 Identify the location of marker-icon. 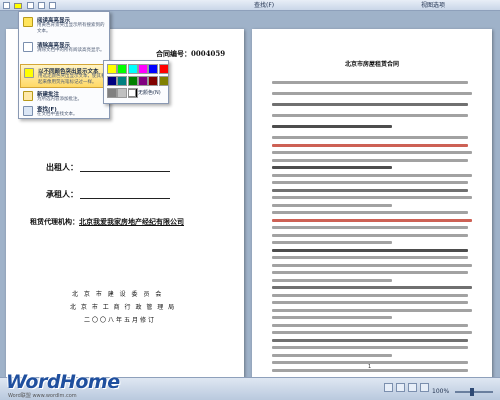
(29, 73).